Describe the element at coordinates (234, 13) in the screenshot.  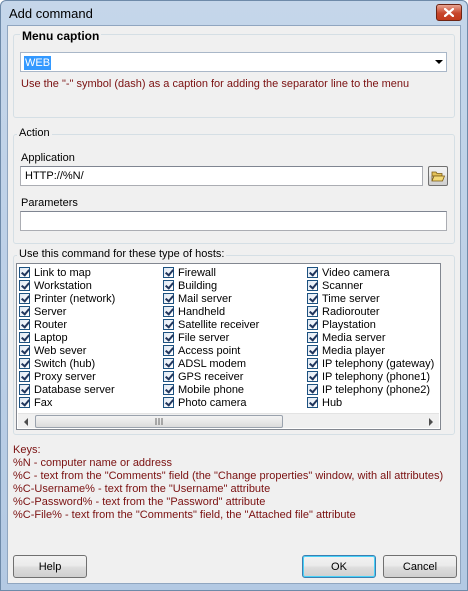
I see `title-bar: Add command` at that location.